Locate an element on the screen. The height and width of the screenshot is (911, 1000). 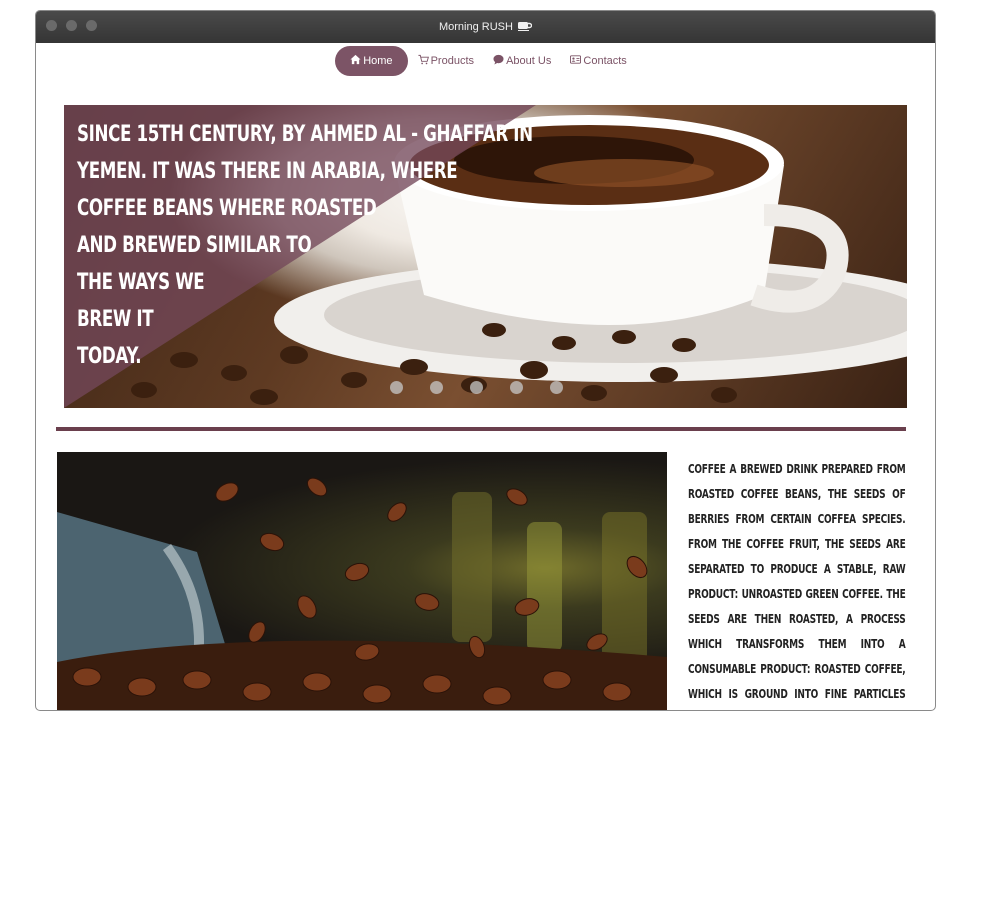
nav-products: Products is located at coordinates (446, 61).